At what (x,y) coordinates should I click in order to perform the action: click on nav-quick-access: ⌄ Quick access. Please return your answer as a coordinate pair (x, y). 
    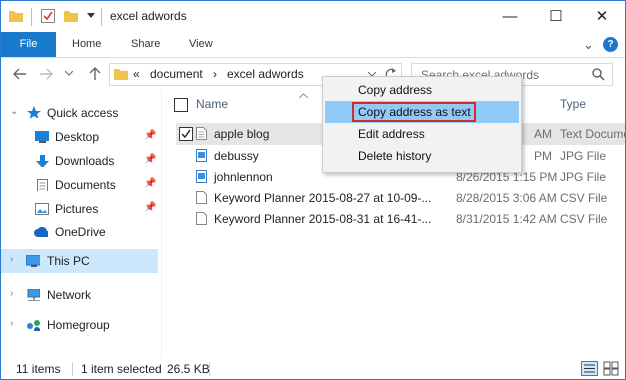
    Looking at the image, I should click on (79, 113).